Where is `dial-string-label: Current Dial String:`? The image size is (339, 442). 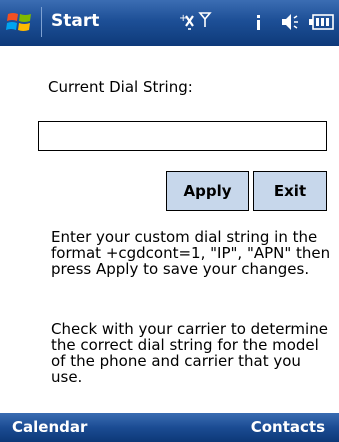
dial-string-label: Current Dial String: is located at coordinates (120, 87).